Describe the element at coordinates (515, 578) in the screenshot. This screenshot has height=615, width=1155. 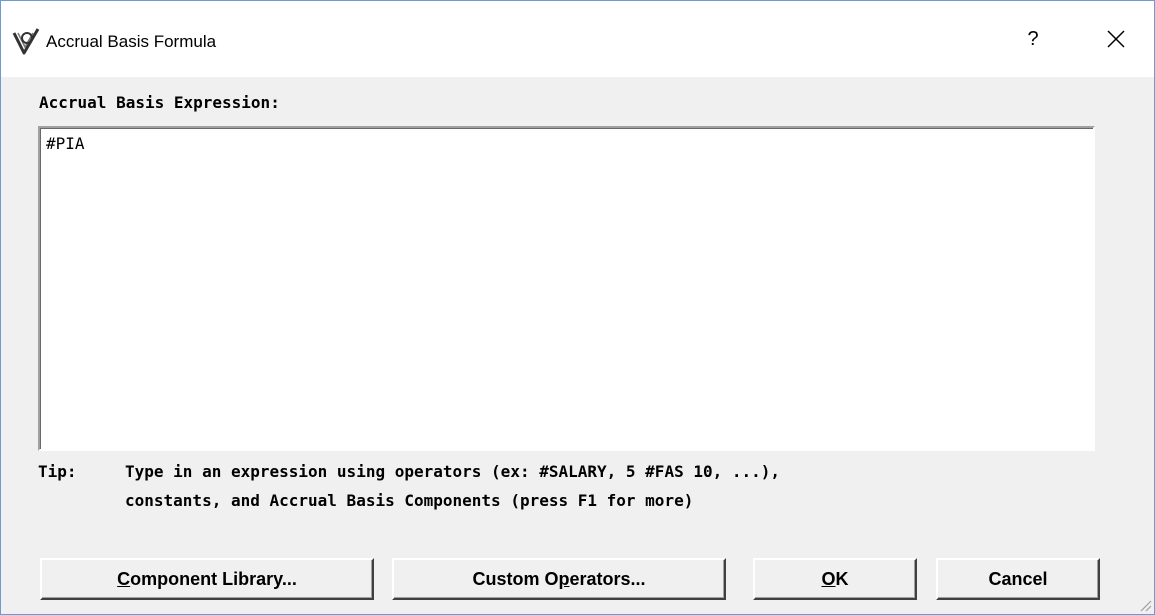
I see `custom-operators-label-start: Custom O` at that location.